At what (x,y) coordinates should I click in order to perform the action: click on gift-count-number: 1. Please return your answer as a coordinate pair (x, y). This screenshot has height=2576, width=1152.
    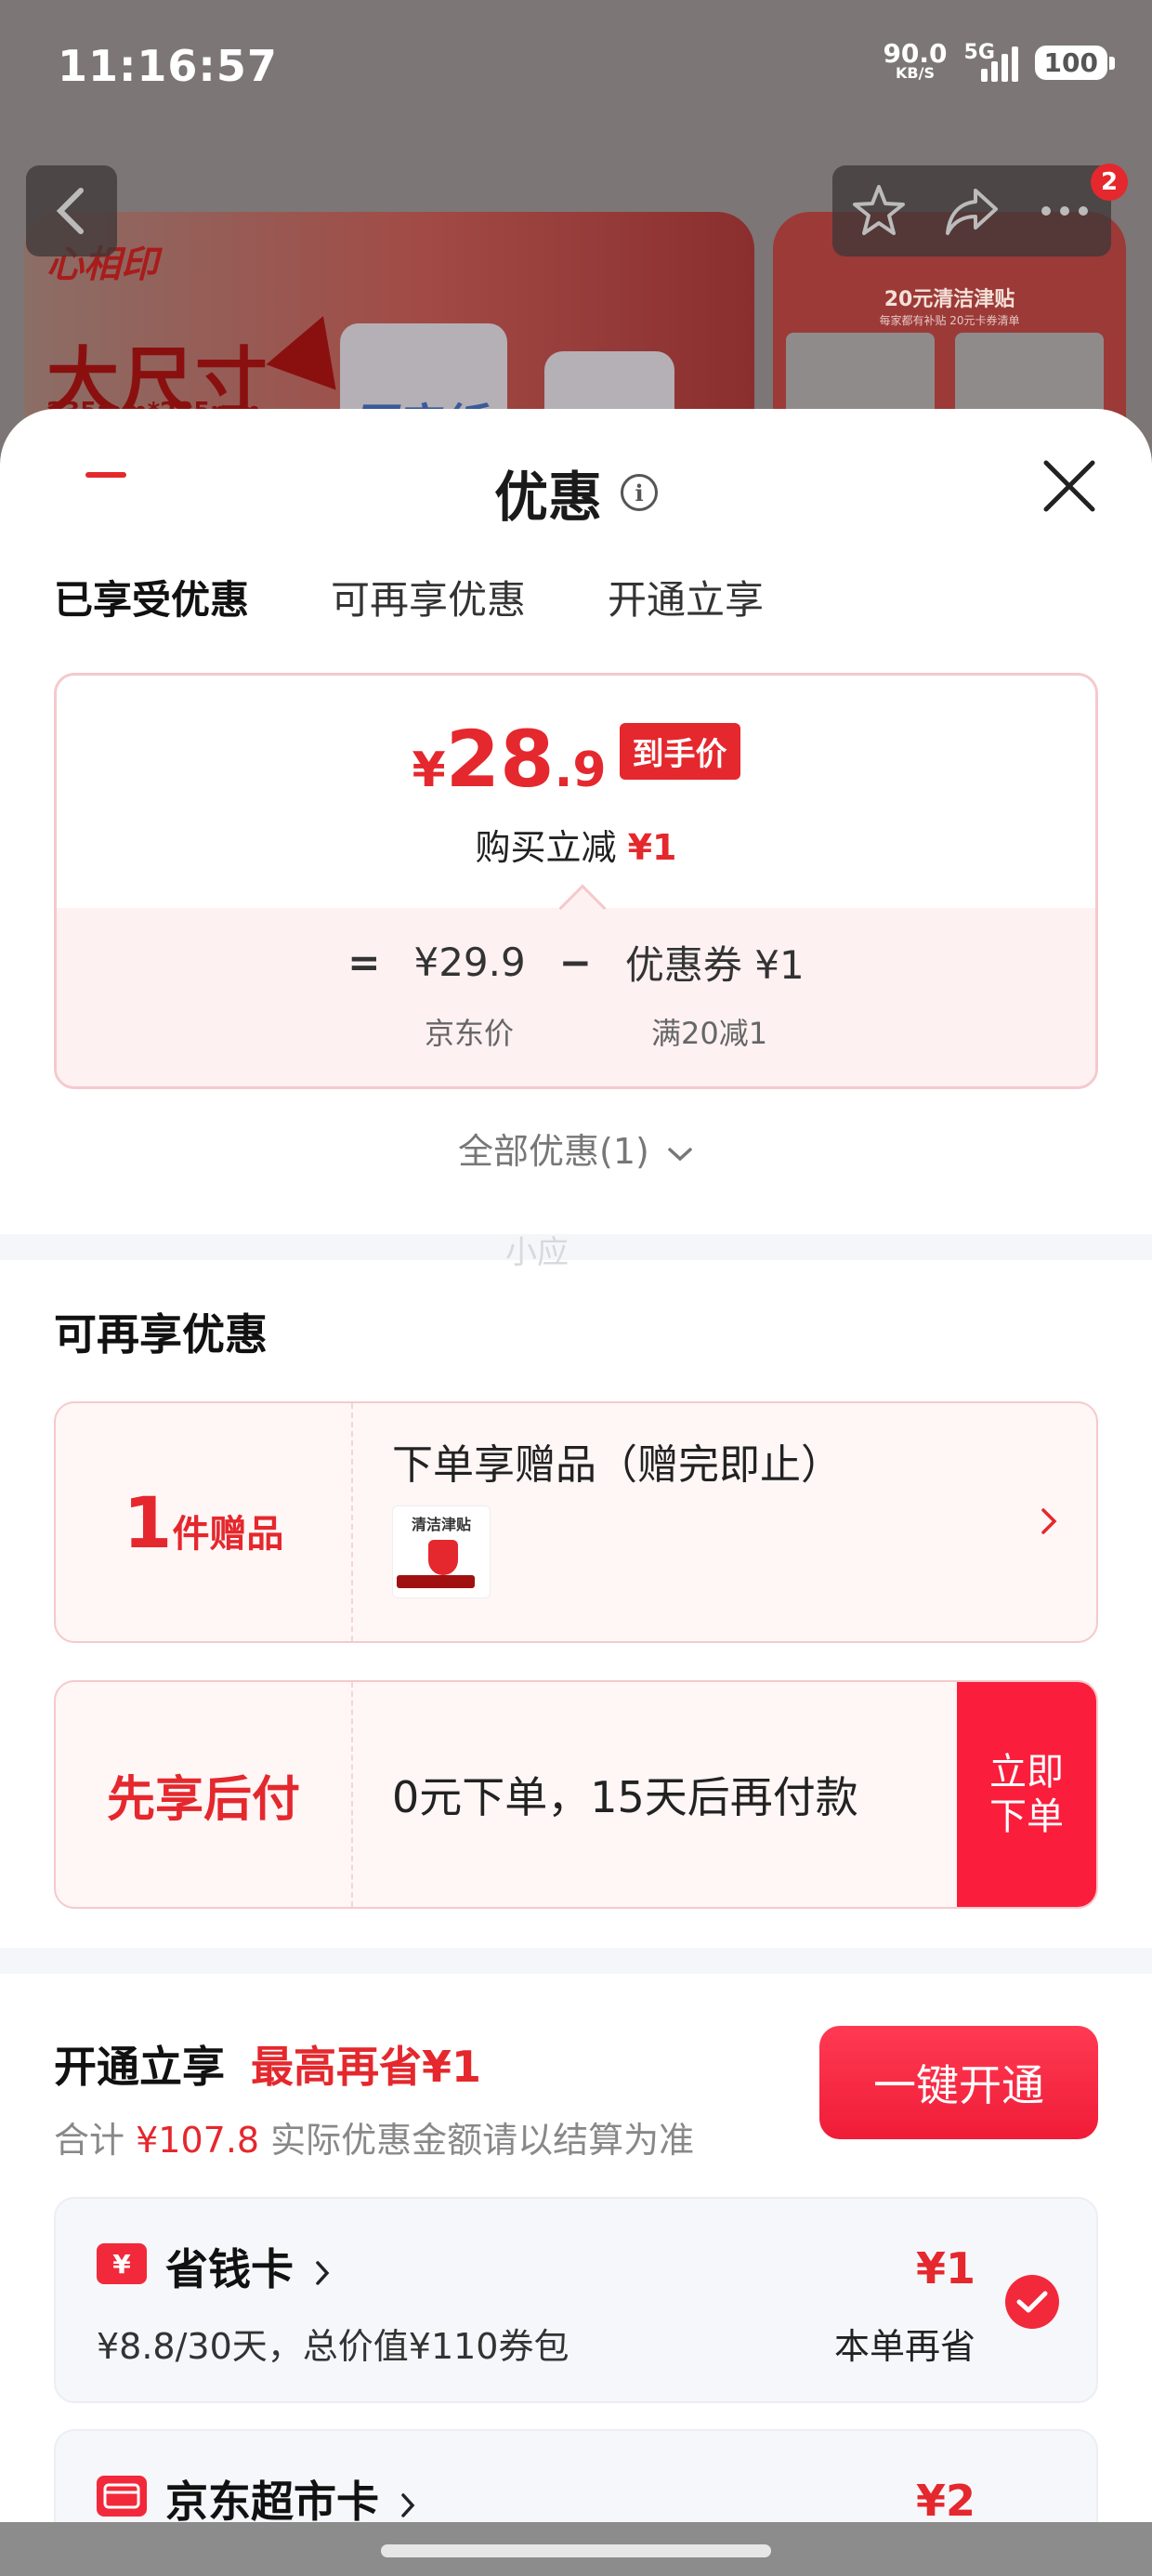
    Looking at the image, I should click on (148, 1522).